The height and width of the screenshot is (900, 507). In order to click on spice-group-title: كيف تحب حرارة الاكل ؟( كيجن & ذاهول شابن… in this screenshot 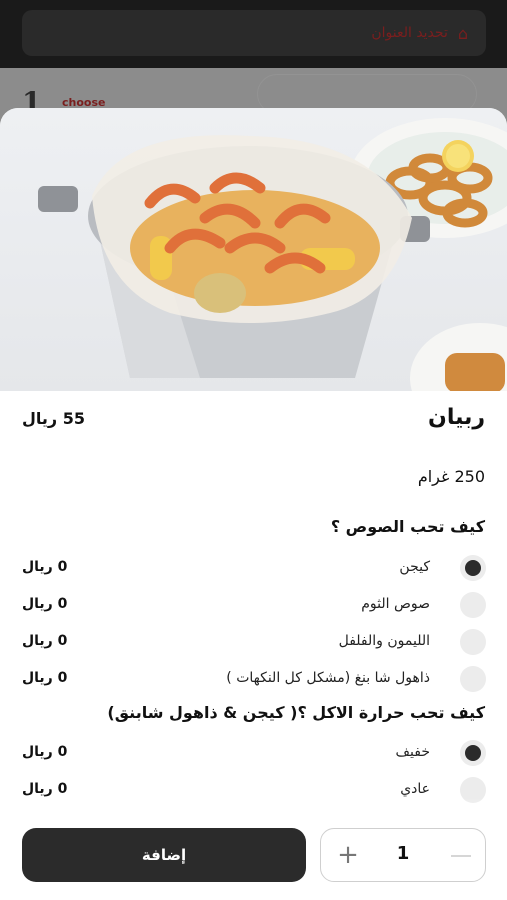, I will do `click(296, 712)`.